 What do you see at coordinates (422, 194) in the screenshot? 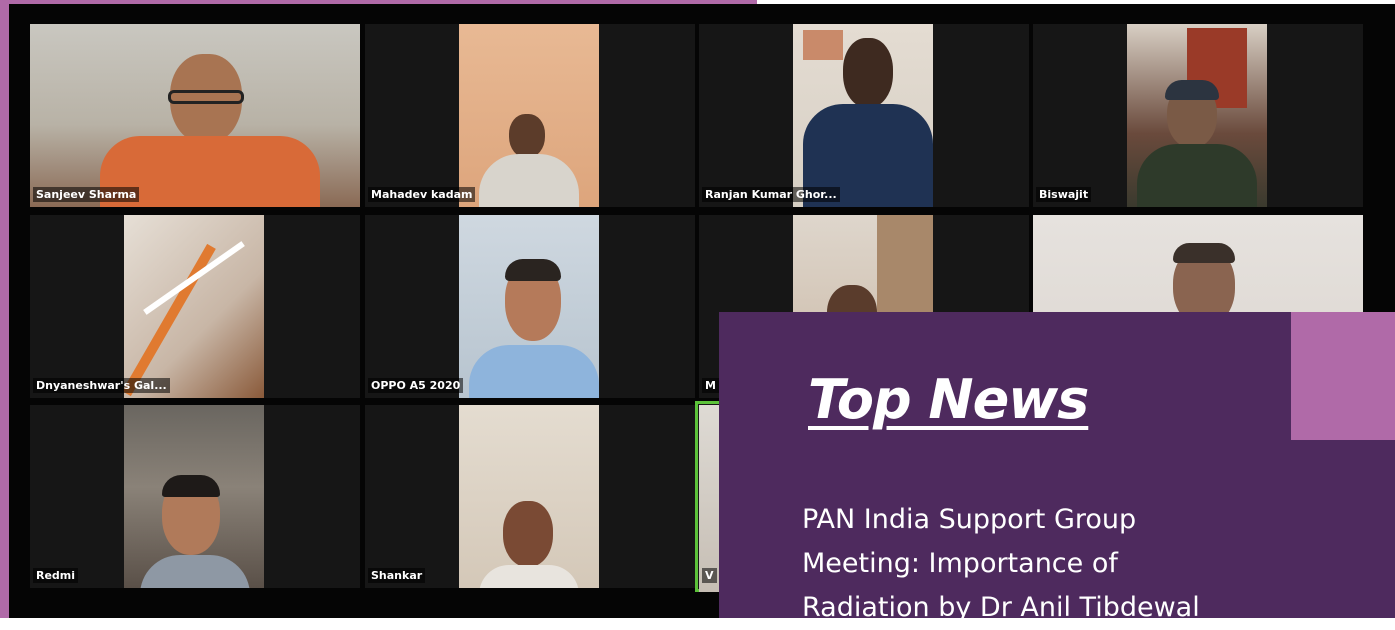
I see `participant-name: Mahadev kadam` at bounding box center [422, 194].